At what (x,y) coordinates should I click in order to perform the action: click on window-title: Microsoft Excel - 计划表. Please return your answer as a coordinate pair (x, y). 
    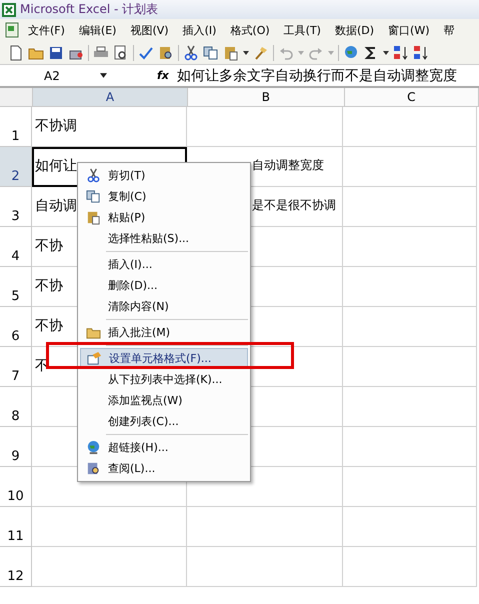
    Looking at the image, I should click on (89, 9).